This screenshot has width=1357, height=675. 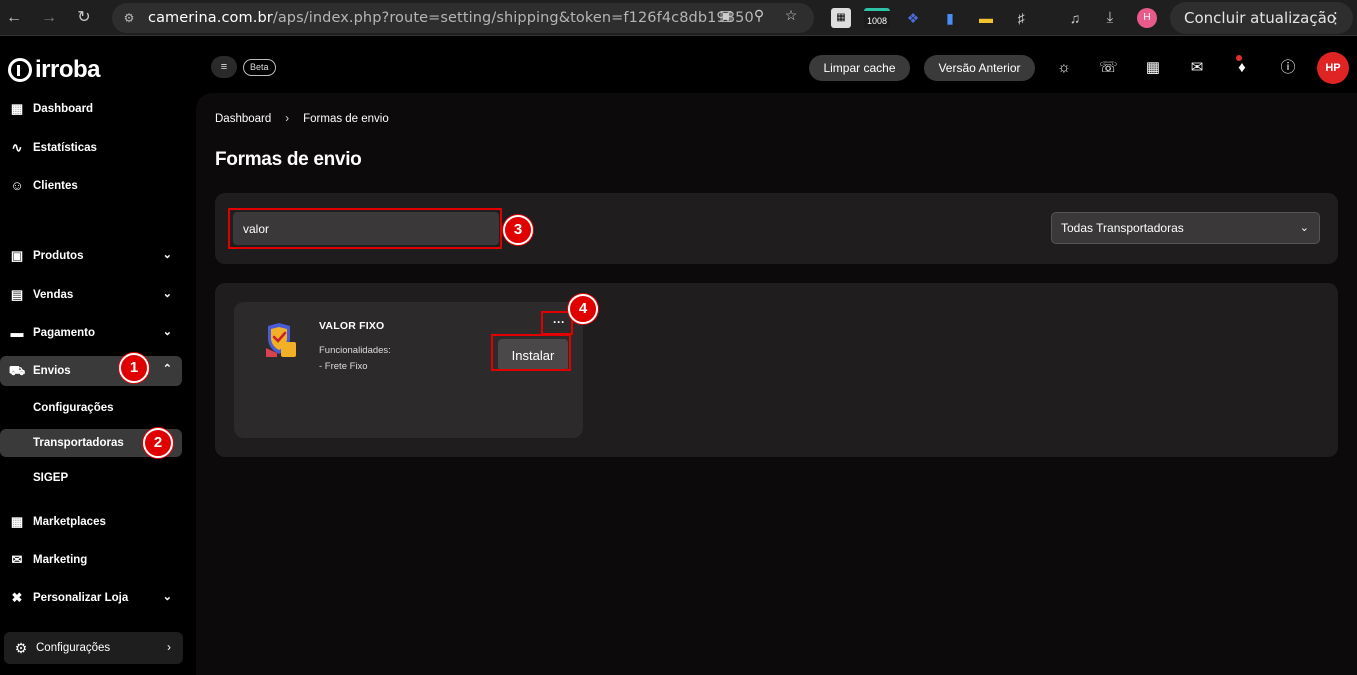 I want to click on user-avatar: HP, so click(x=1333, y=68).